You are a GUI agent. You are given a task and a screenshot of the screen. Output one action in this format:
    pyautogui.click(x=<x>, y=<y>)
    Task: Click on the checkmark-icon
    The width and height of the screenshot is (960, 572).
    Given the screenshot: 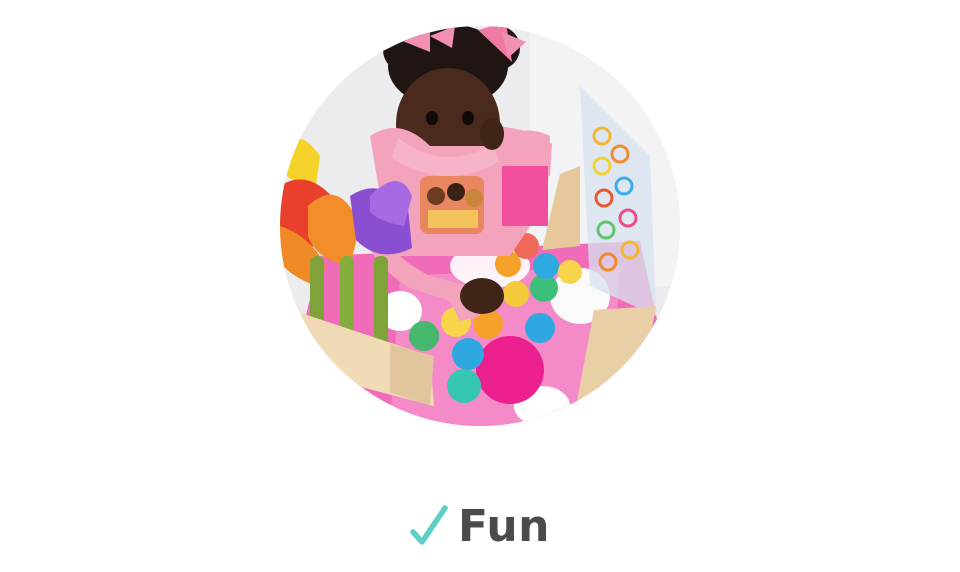 What is the action you would take?
    pyautogui.click(x=429, y=526)
    